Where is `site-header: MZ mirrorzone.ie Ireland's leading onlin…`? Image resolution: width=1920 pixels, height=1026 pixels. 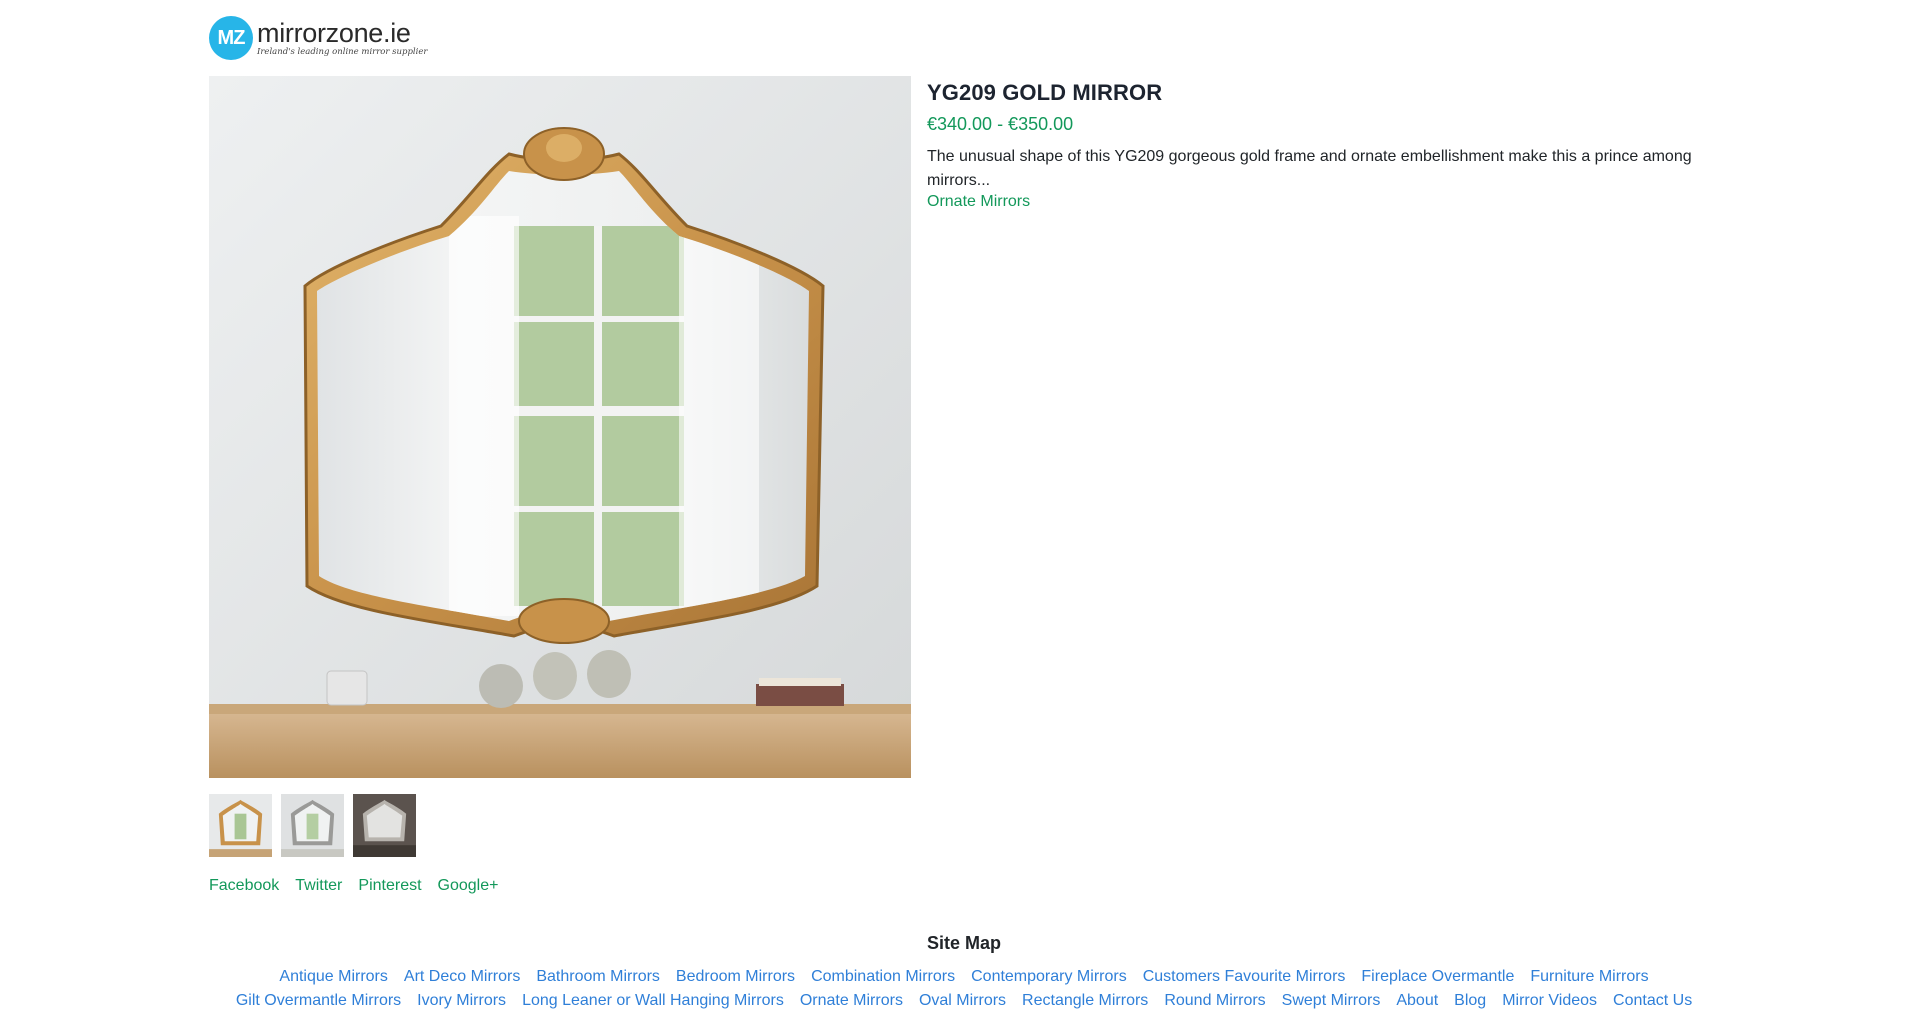
site-header: MZ mirrorzone.ie Ireland's leading onlin… is located at coordinates (964, 38).